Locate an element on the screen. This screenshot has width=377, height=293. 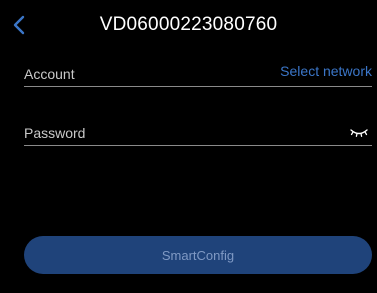
page-title: VD06000223080760 is located at coordinates (188, 24).